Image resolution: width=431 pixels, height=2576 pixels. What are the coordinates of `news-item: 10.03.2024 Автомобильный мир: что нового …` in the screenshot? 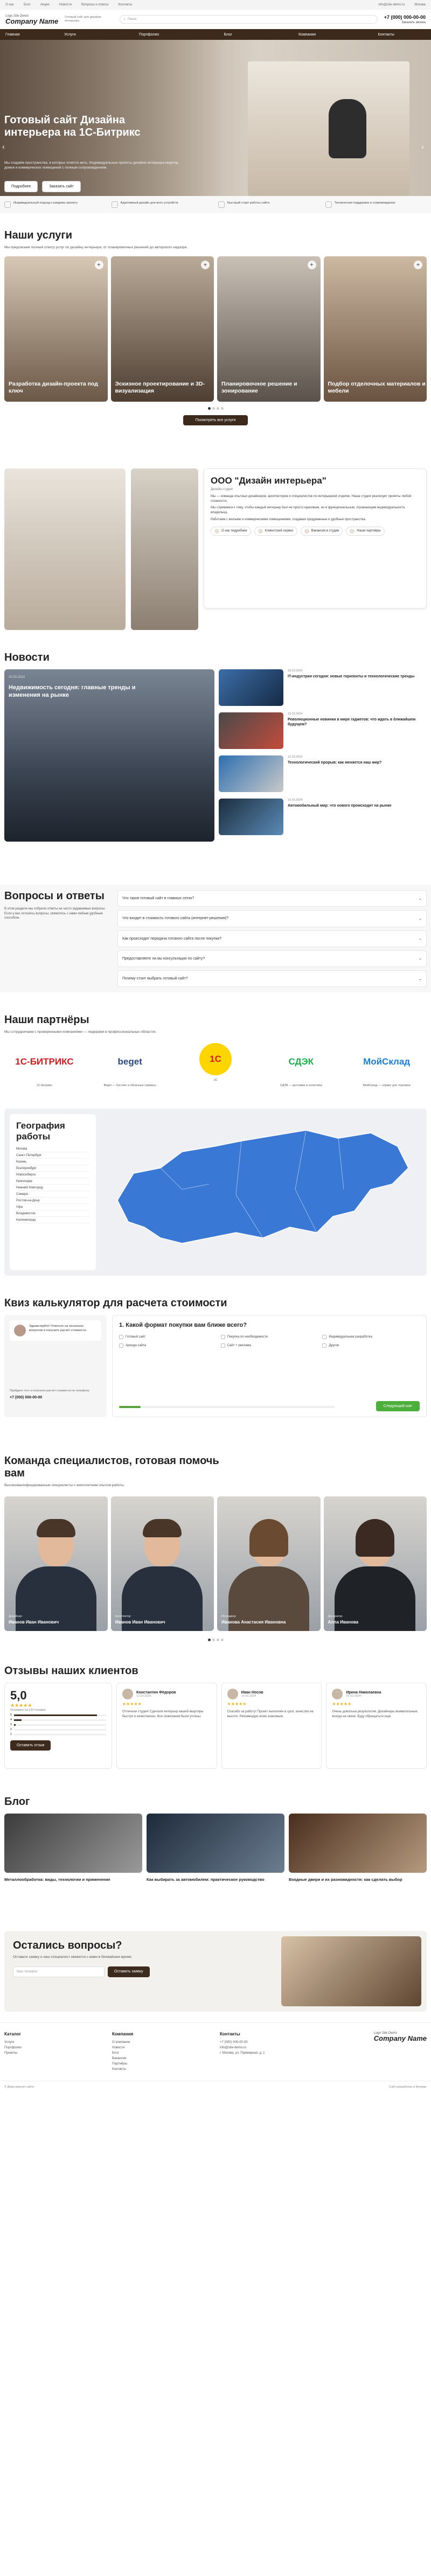 It's located at (323, 817).